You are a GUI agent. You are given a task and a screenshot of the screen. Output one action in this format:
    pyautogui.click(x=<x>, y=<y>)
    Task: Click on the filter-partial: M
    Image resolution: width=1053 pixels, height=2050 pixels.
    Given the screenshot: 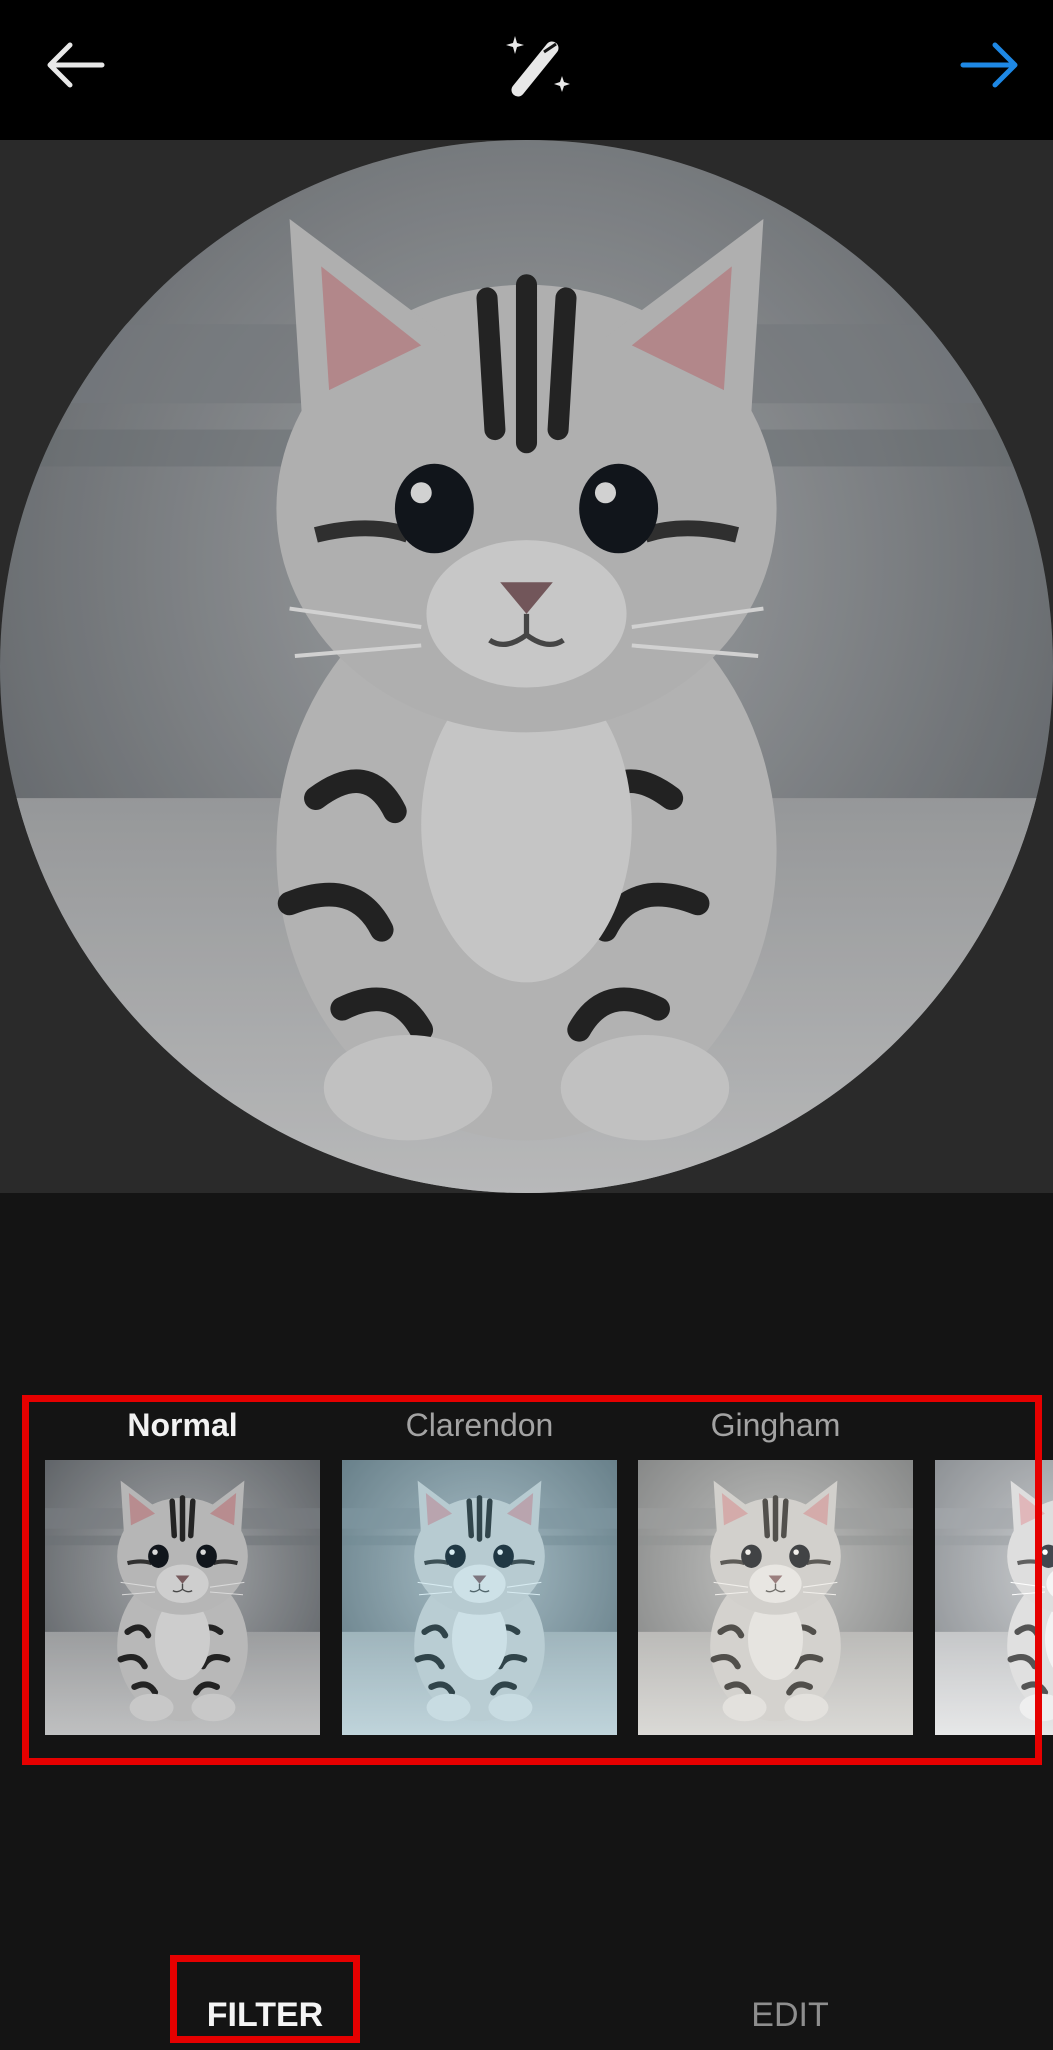 What is the action you would take?
    pyautogui.click(x=994, y=1562)
    